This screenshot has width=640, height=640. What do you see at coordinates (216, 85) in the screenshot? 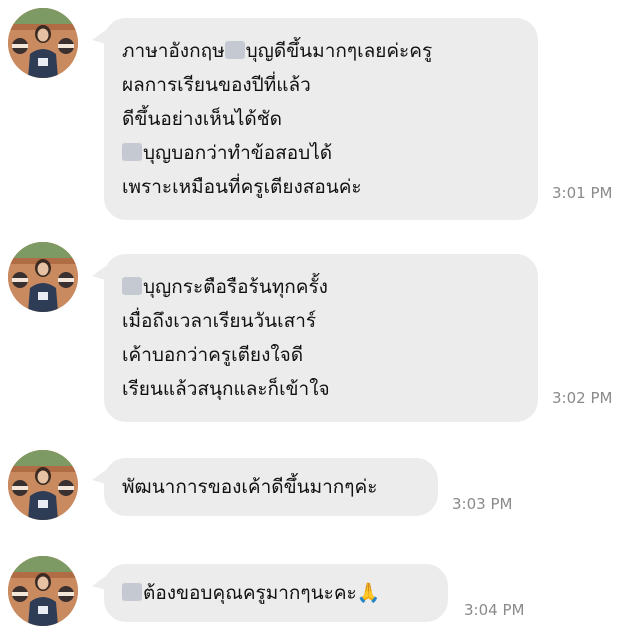
I see `message-line: ผลการเรียนของปีที่แล้ว` at bounding box center [216, 85].